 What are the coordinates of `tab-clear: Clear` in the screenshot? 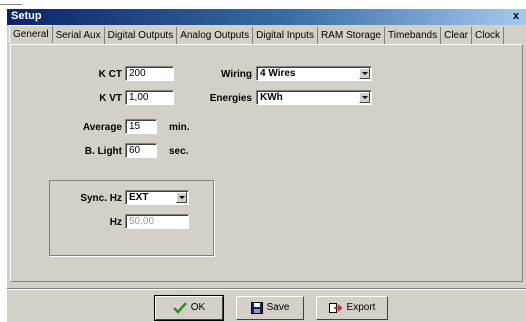 It's located at (456, 35).